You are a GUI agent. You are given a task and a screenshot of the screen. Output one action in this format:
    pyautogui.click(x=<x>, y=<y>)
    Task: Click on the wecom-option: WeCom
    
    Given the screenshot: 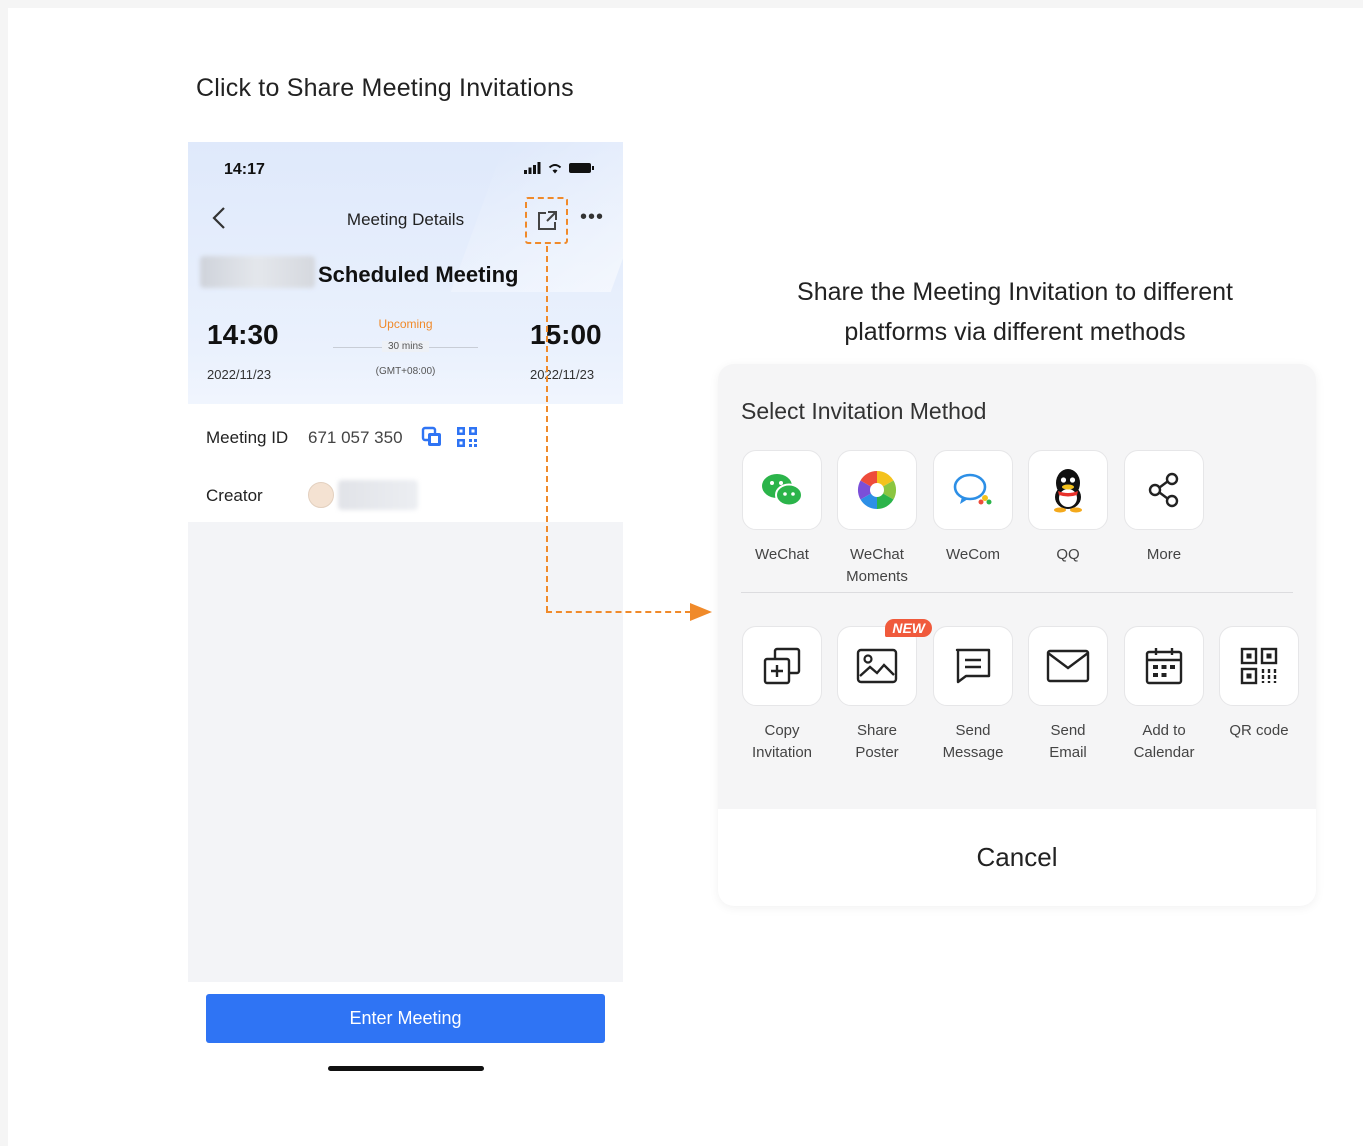 What is the action you would take?
    pyautogui.click(x=973, y=508)
    